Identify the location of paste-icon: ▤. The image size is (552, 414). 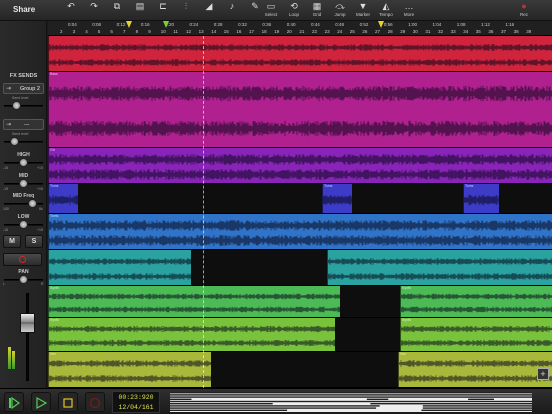
(140, 6).